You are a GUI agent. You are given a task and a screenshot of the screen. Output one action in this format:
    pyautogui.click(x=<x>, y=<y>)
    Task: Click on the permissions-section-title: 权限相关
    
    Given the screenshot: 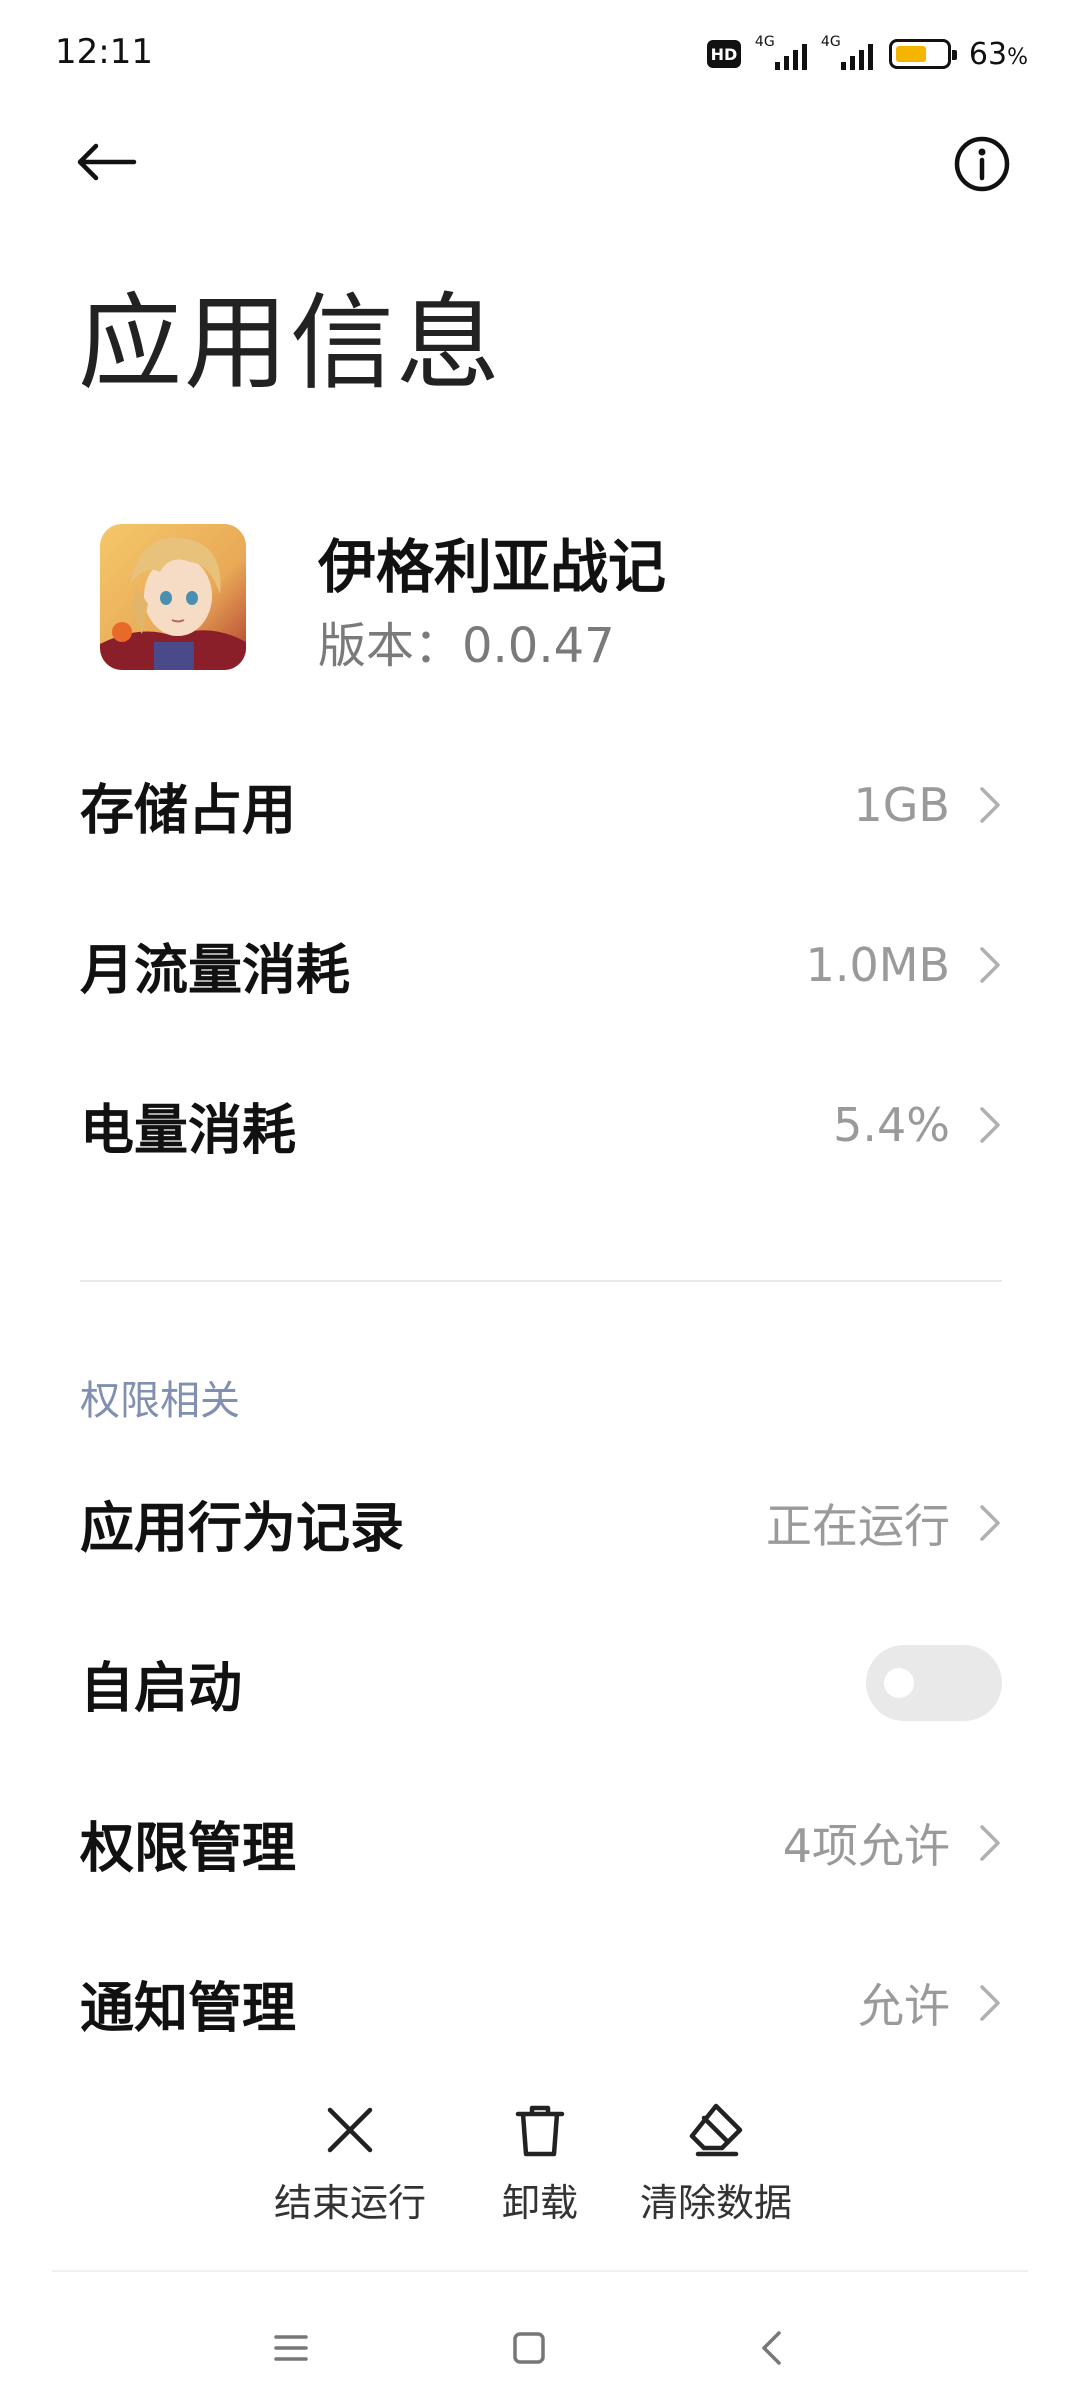 What is the action you would take?
    pyautogui.click(x=160, y=1401)
    